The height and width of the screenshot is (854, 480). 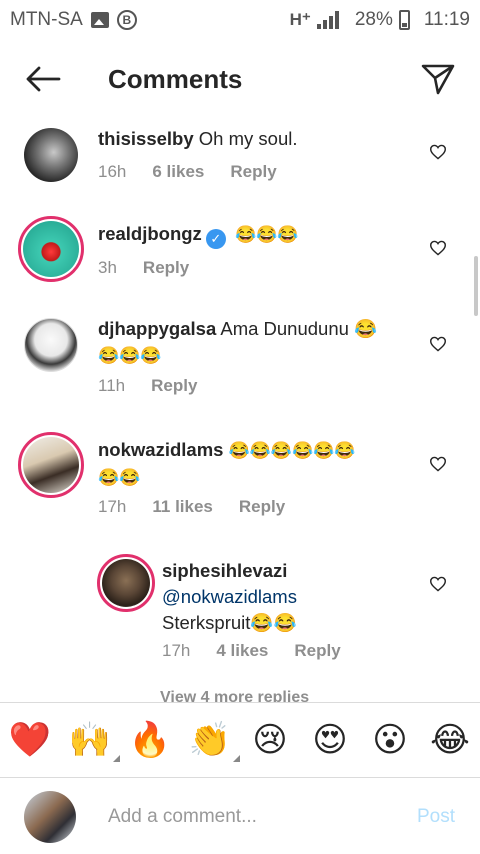 What do you see at coordinates (160, 449) in the screenshot?
I see `comment-username: nokwazidlams` at bounding box center [160, 449].